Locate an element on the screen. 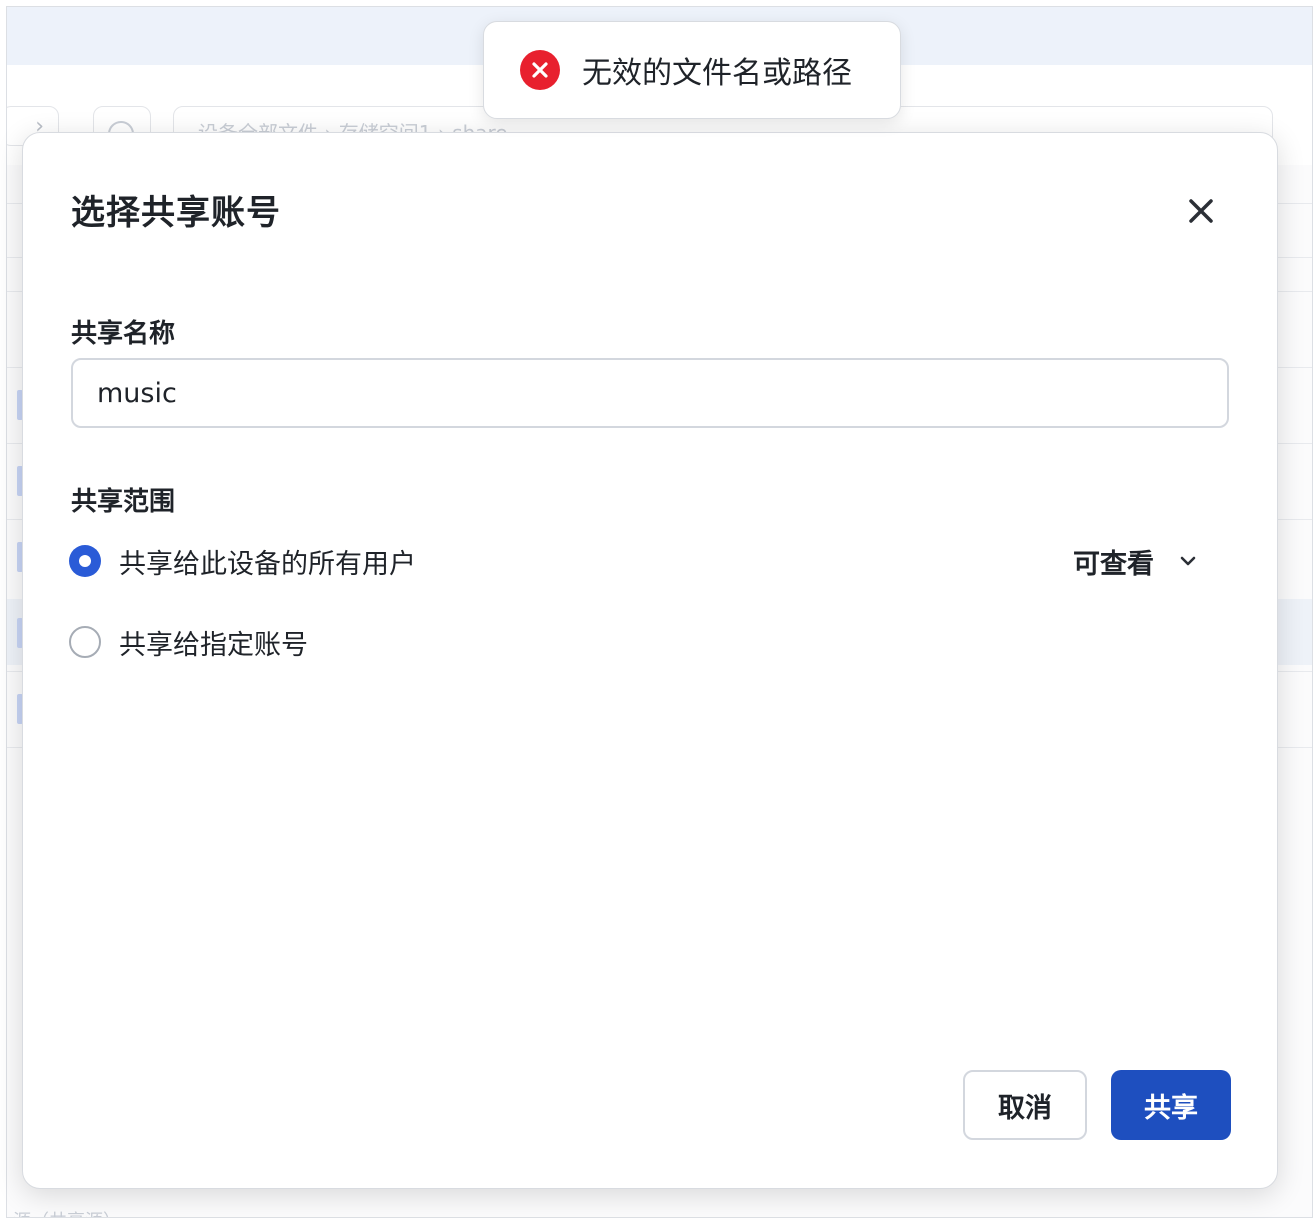 The image size is (1316, 1220). scope-option-specific-accounts: 共享给指定账号 is located at coordinates (188, 642).